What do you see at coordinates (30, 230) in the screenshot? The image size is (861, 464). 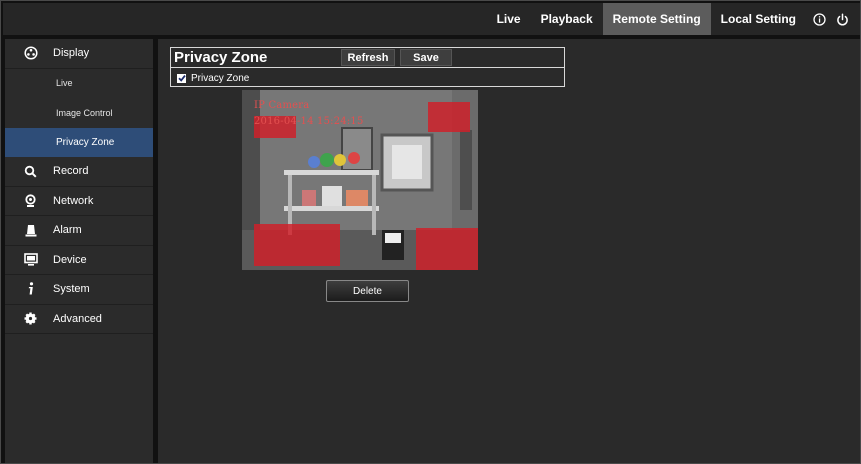 I see `alarm-icon` at bounding box center [30, 230].